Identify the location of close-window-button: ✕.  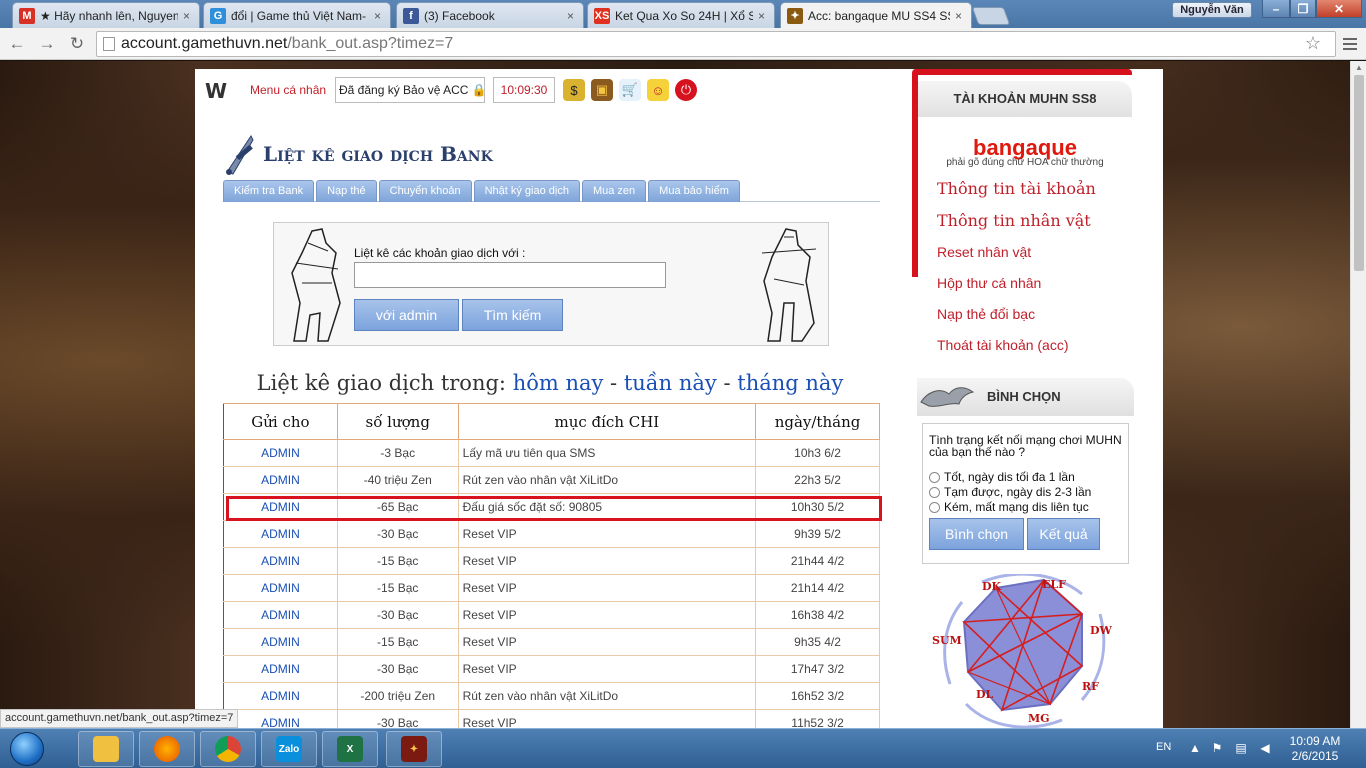
(1339, 9).